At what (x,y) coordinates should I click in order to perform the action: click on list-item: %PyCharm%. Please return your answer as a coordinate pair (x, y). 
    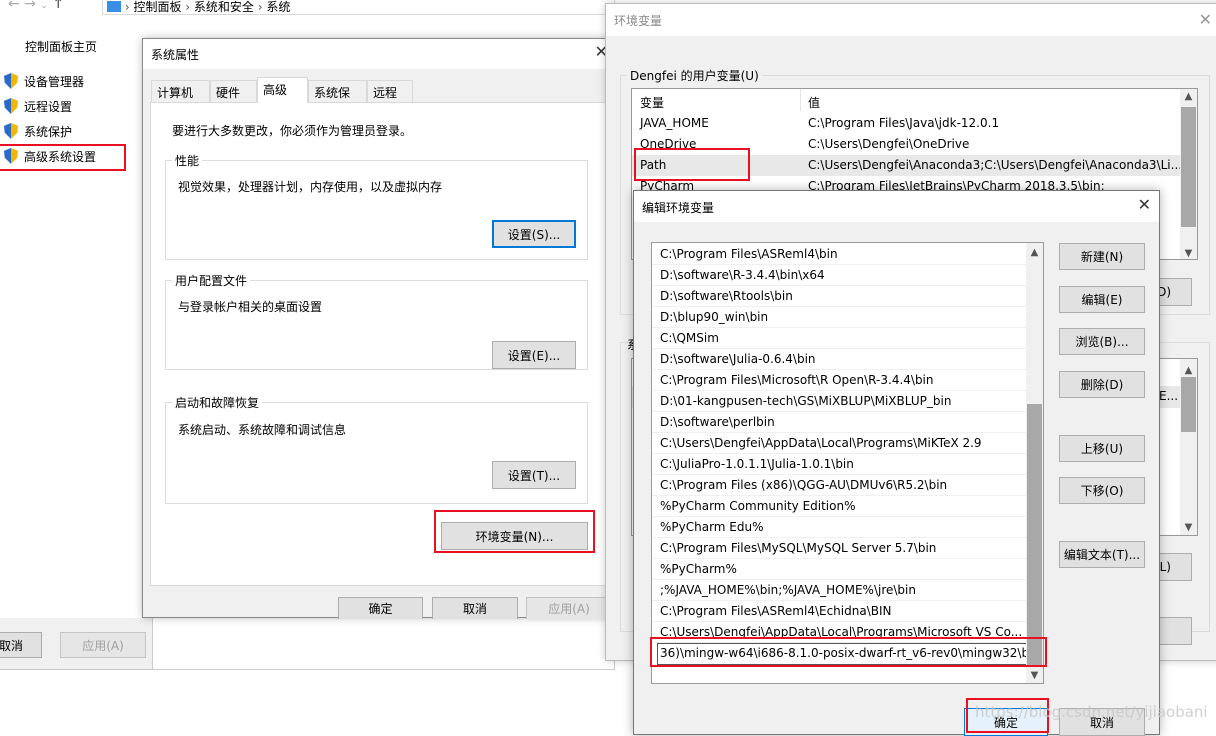
    Looking at the image, I should click on (839, 569).